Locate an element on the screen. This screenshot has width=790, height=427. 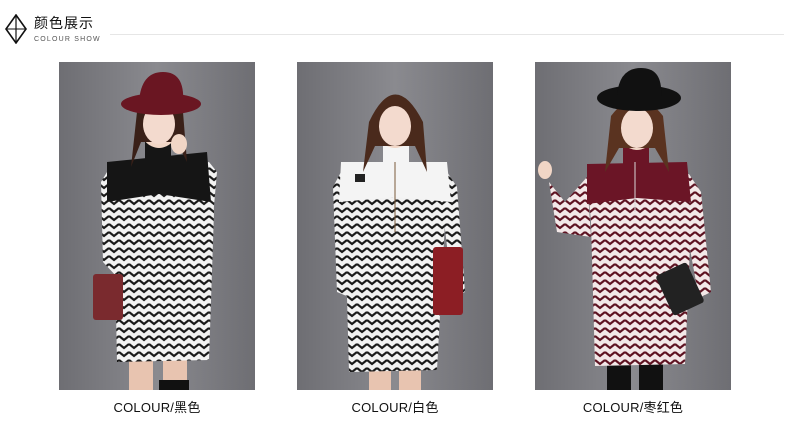
diamond-logo-icon is located at coordinates (16, 29).